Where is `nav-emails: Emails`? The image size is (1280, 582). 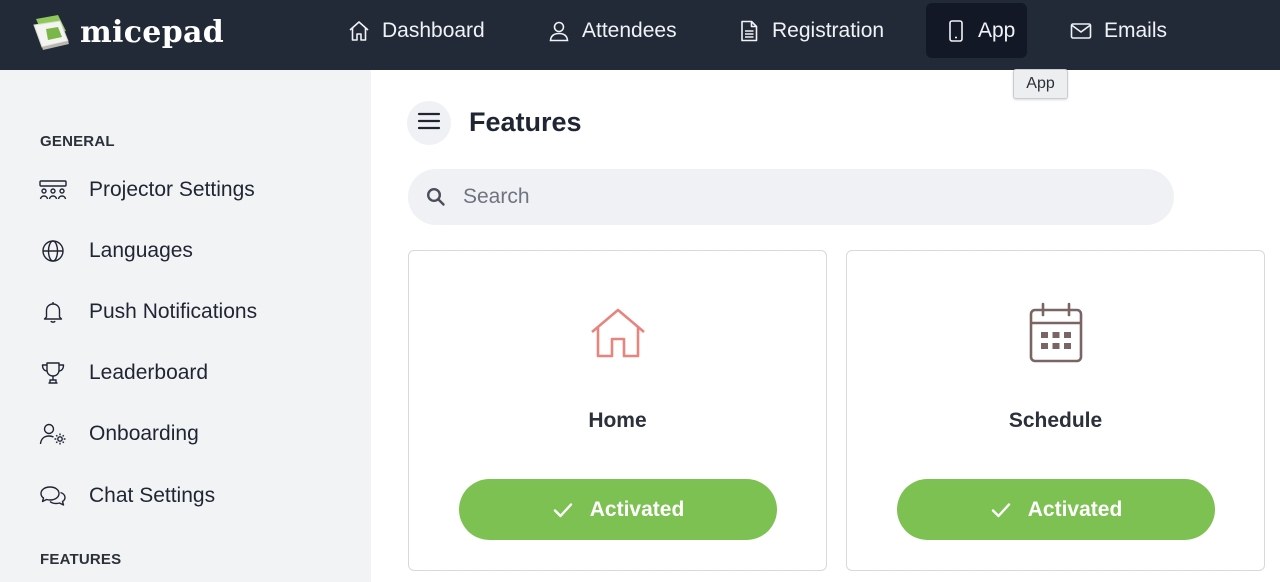
nav-emails: Emails is located at coordinates (1117, 30).